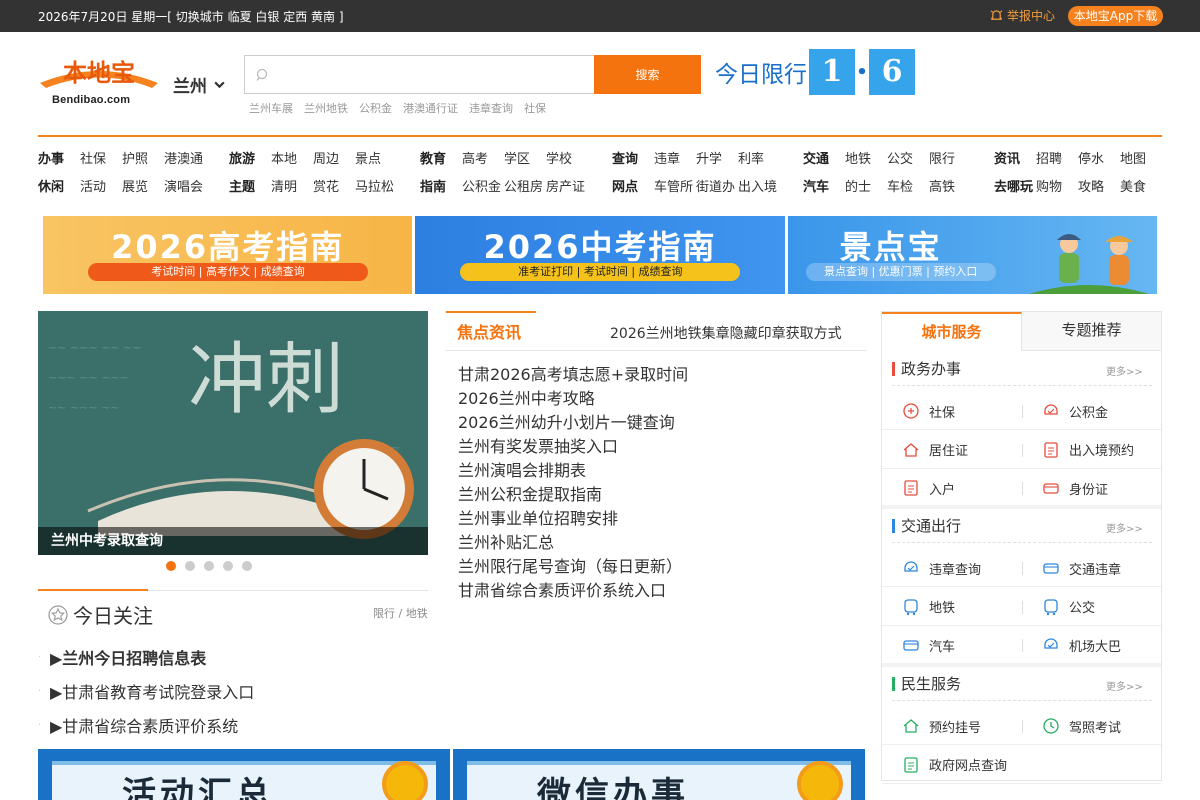 The width and height of the screenshot is (1200, 800). What do you see at coordinates (250, 164) in the screenshot?
I see `nav-heading: 旅游` at bounding box center [250, 164].